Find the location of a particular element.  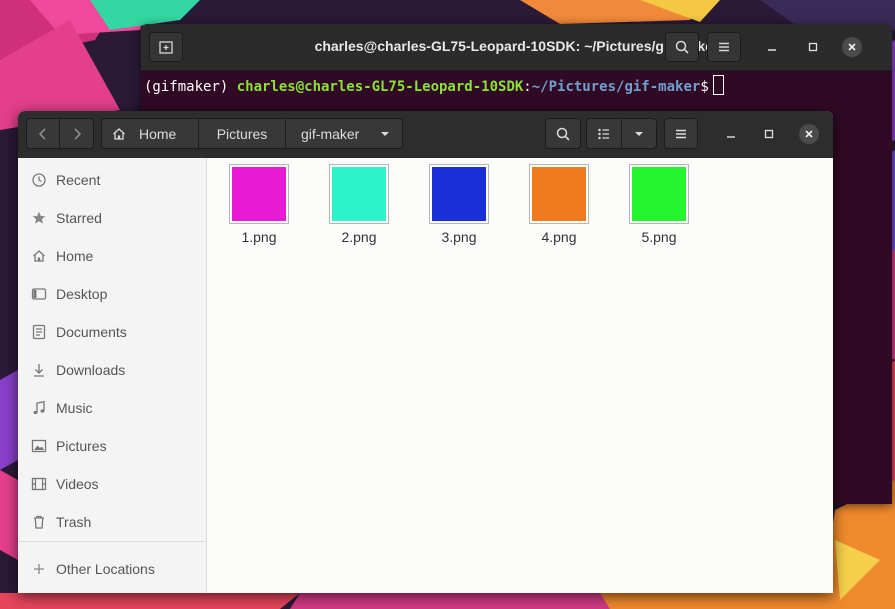

document-icon is located at coordinates (39, 332).